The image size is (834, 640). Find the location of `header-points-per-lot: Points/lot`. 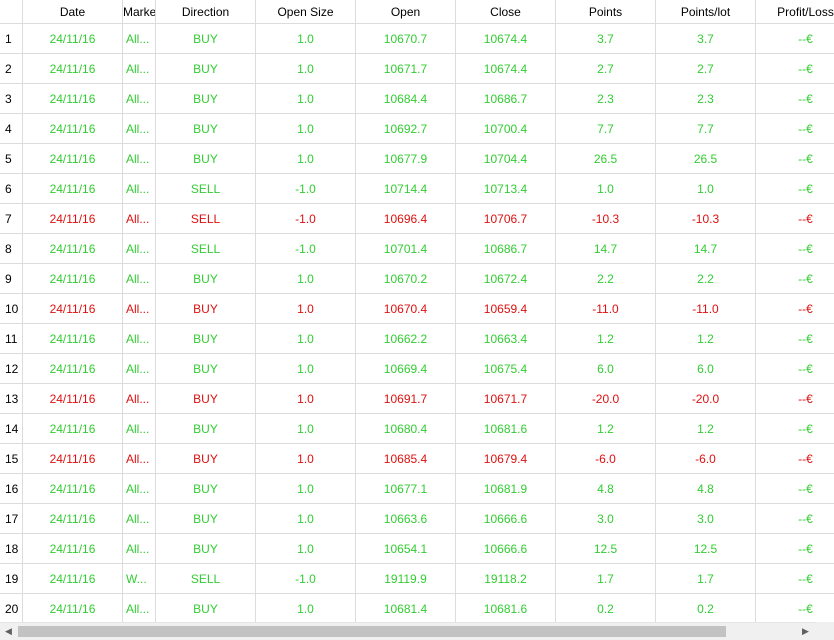

header-points-per-lot: Points/lot is located at coordinates (706, 12).